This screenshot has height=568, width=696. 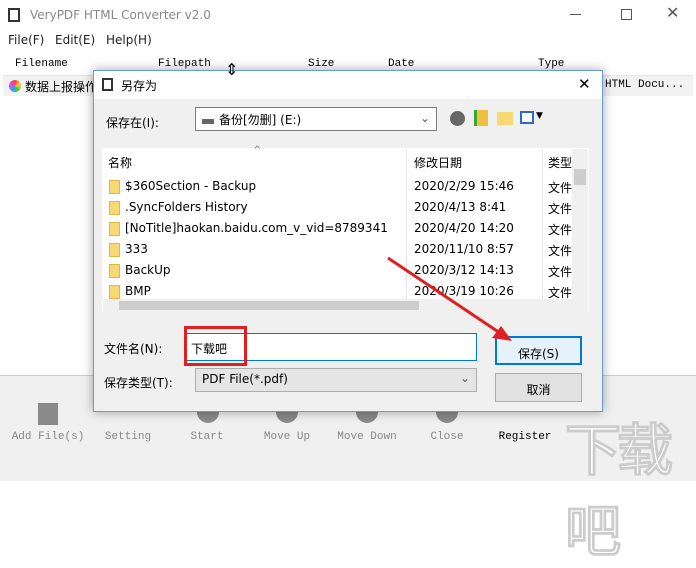 What do you see at coordinates (232, 69) in the screenshot?
I see `resize-cursor-icon: ⇕` at bounding box center [232, 69].